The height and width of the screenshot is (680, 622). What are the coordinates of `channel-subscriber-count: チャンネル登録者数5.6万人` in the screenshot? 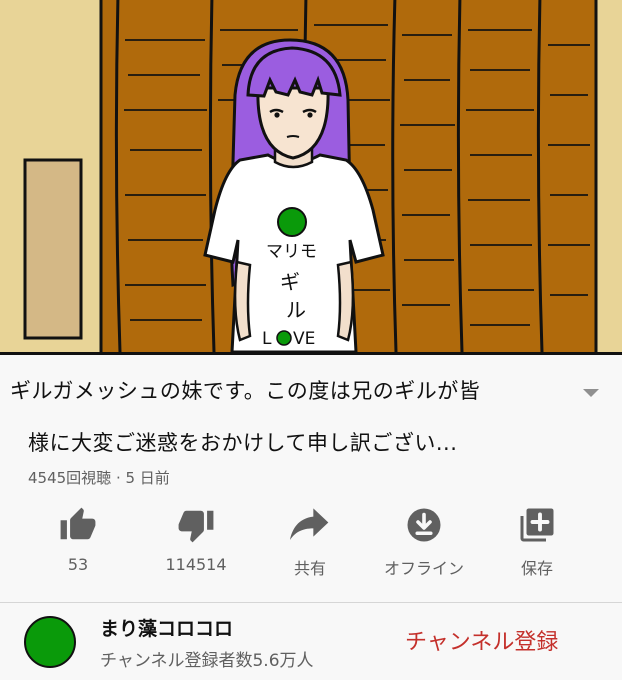 It's located at (207, 661).